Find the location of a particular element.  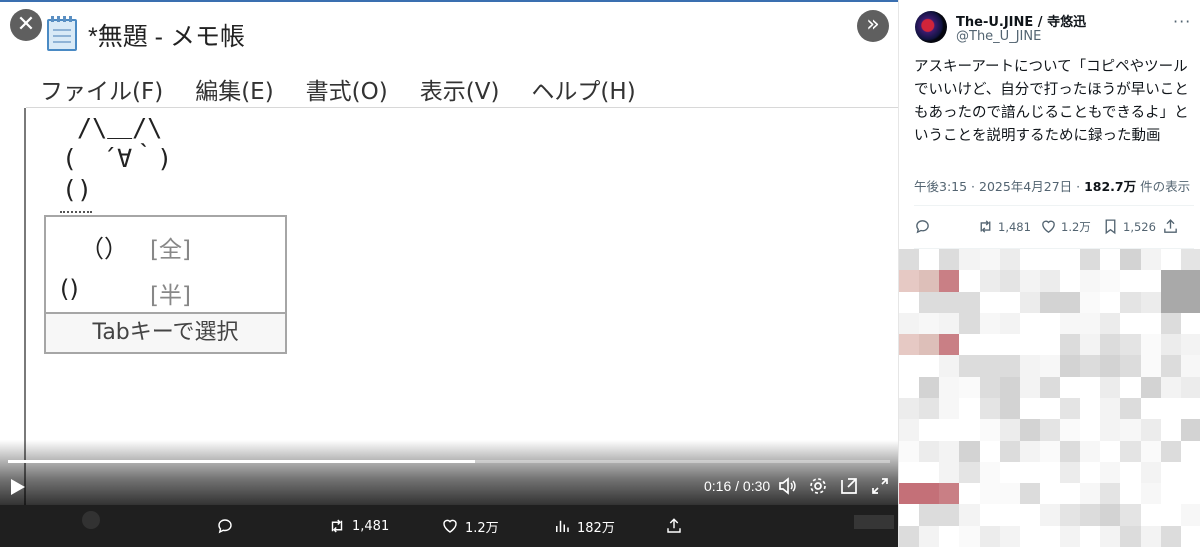

notepad-icon is located at coordinates (62, 33).